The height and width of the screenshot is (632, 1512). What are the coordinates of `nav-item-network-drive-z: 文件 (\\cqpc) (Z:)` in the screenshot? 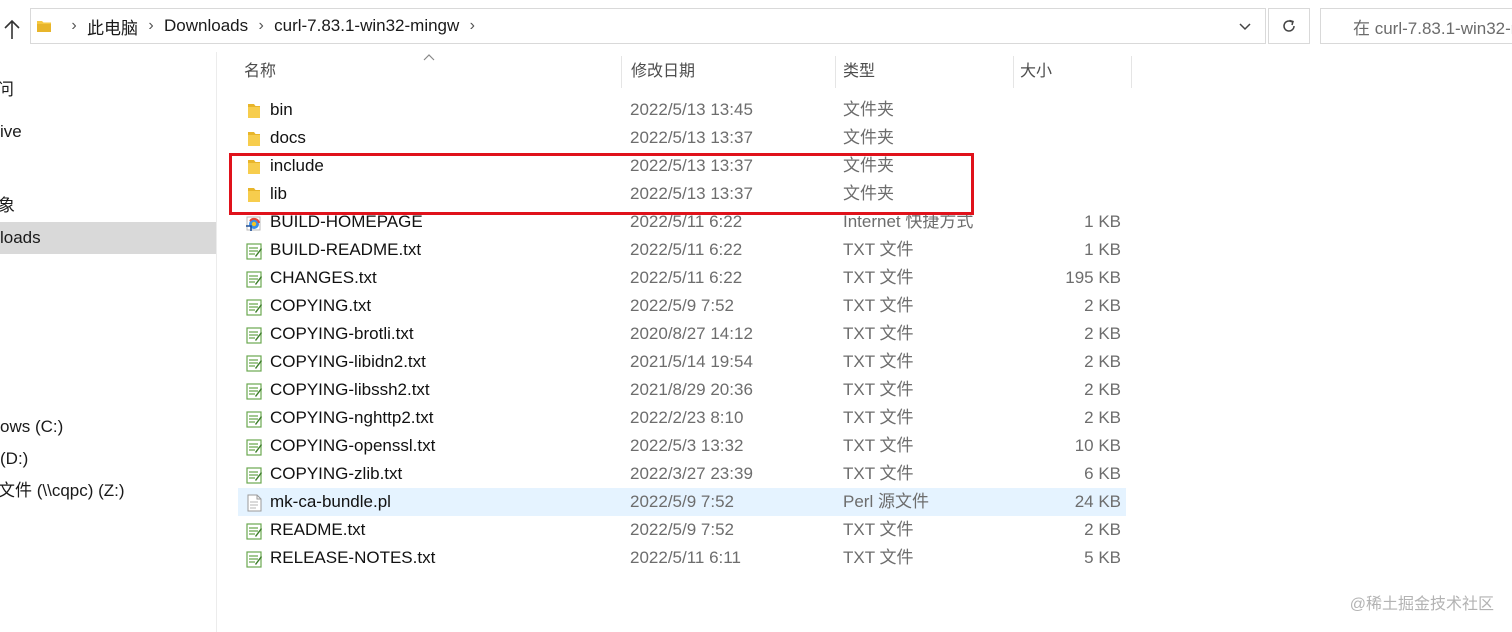 It's located at (108, 491).